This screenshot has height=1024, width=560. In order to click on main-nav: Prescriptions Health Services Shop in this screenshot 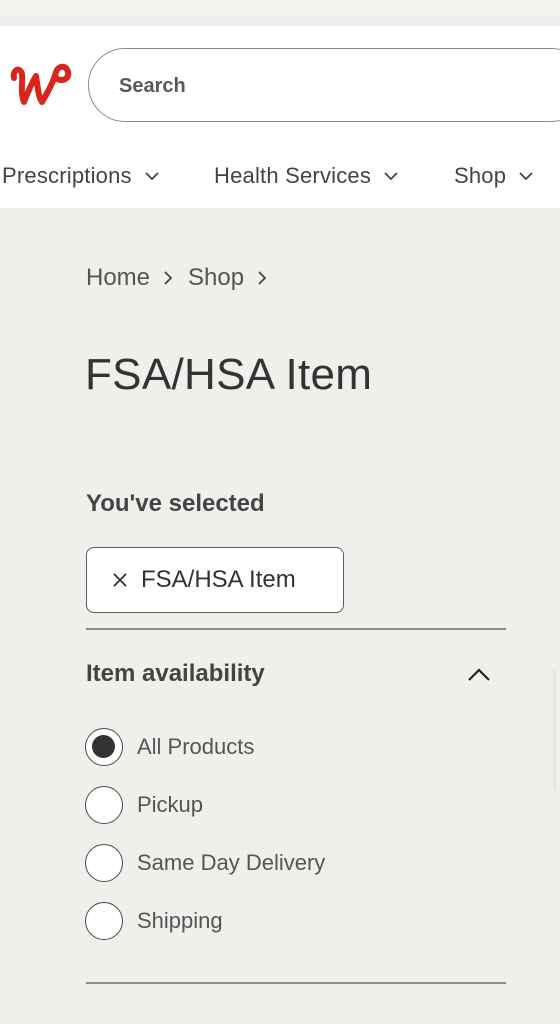, I will do `click(280, 176)`.